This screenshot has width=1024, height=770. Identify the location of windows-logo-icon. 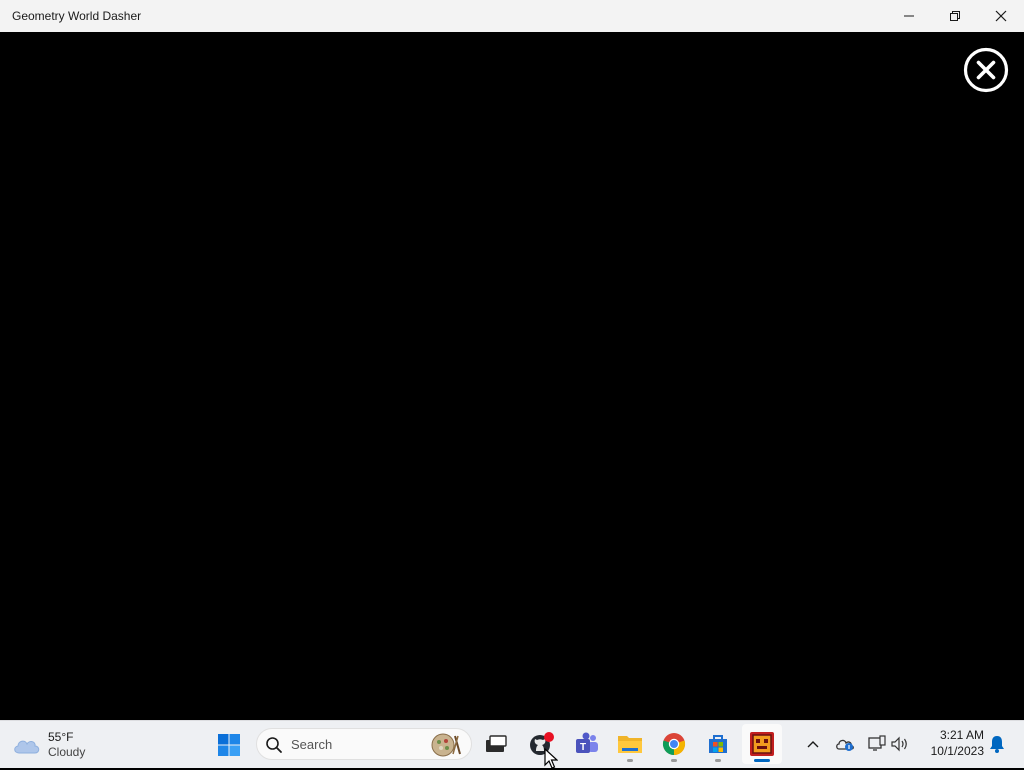
(229, 745).